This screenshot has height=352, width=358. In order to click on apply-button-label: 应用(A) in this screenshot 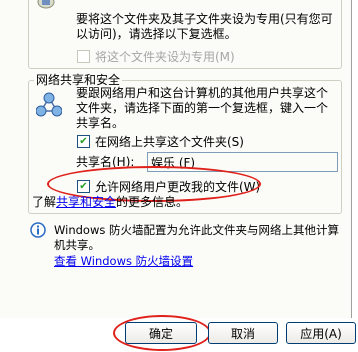, I will do `click(321, 333)`.